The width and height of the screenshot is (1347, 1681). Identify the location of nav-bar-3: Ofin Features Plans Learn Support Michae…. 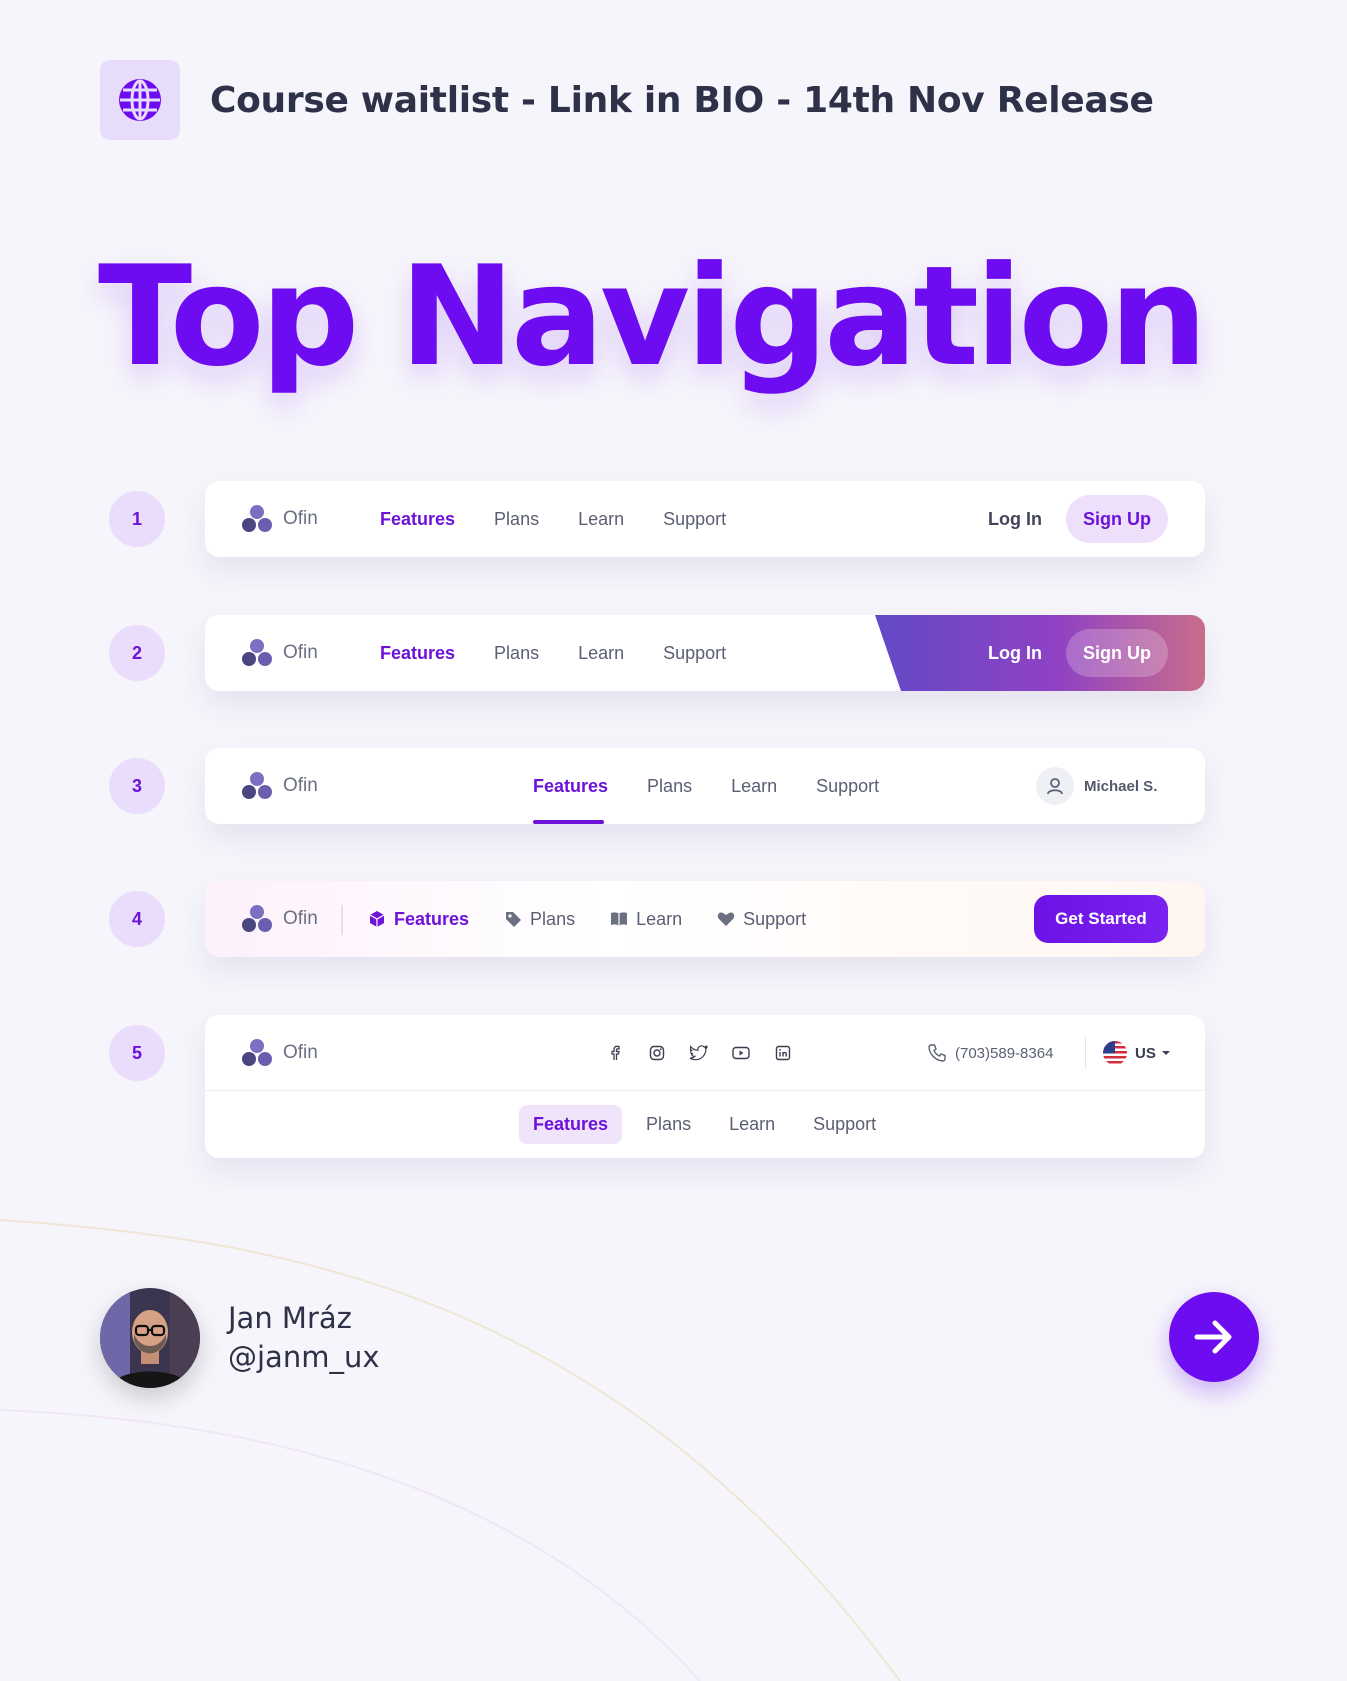
(705, 786).